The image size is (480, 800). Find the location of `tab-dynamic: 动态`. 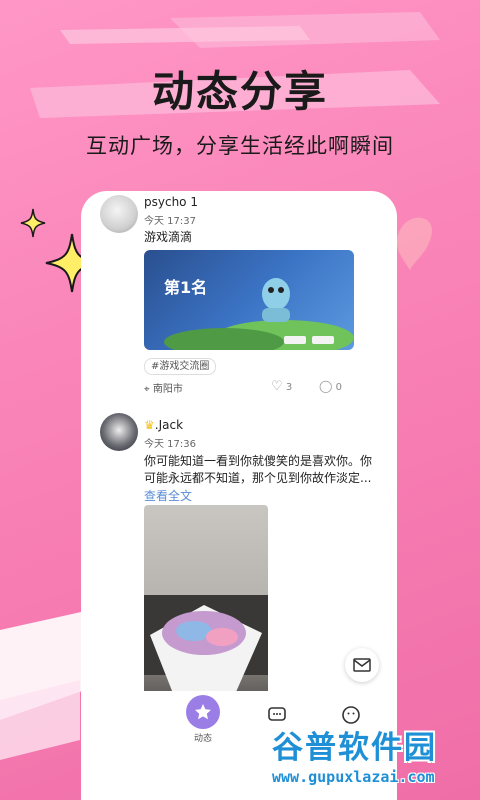

tab-dynamic: 动态 is located at coordinates (203, 719).